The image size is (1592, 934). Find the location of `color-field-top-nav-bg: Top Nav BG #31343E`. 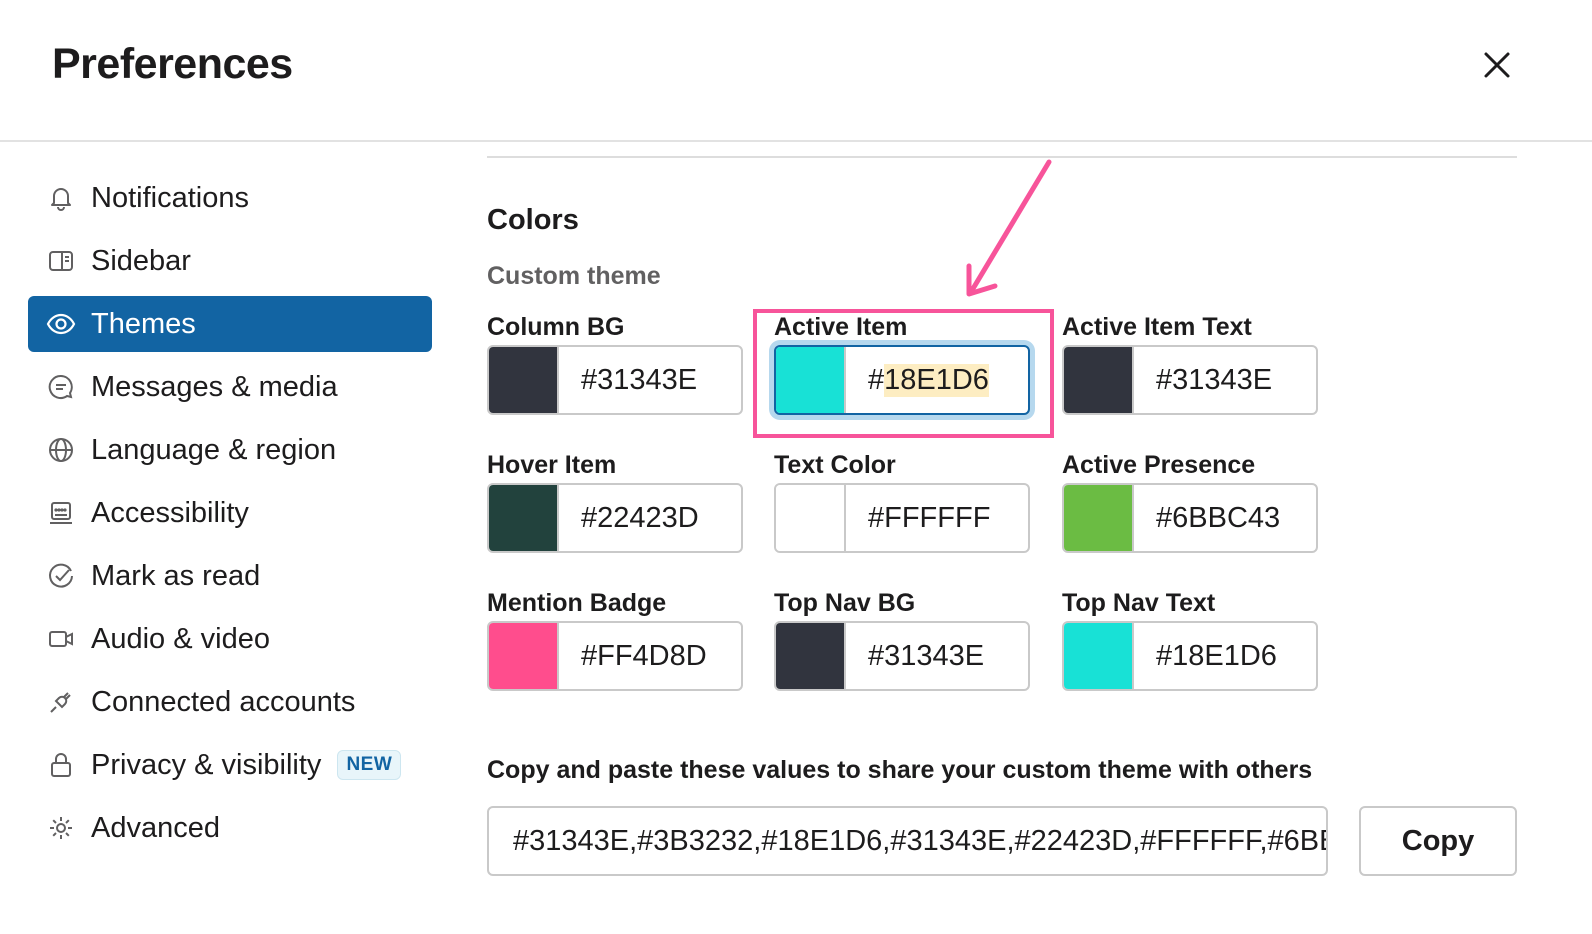

color-field-top-nav-bg: Top Nav BG #31343E is located at coordinates (902, 640).